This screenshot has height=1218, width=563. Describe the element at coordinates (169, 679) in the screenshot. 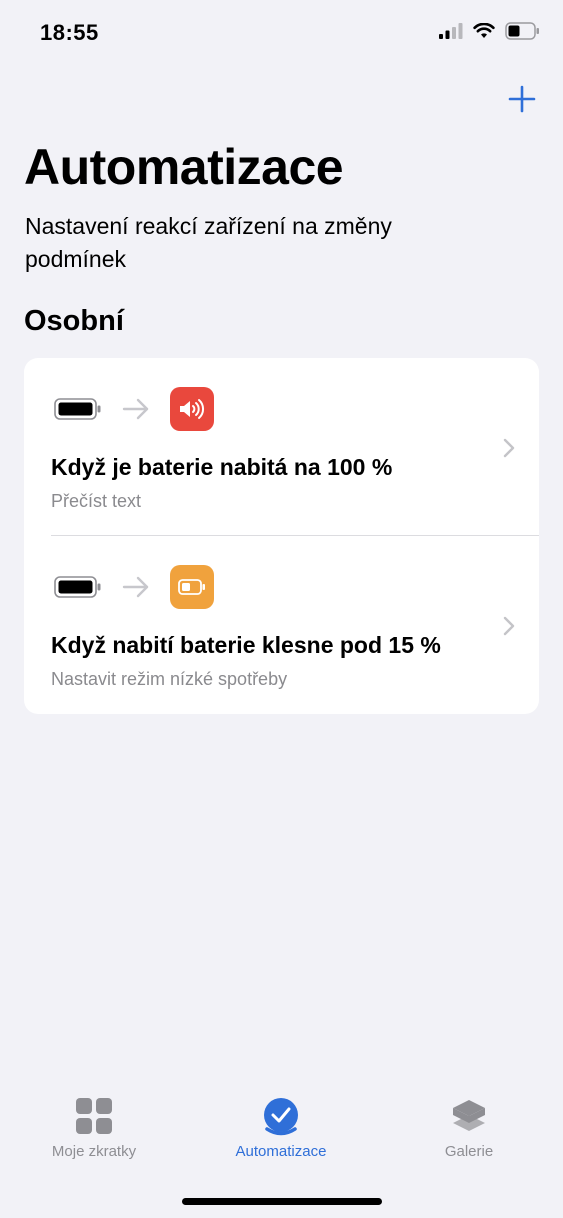

I see `automation-subtitle: Nastavit režim nízké spotřeby` at that location.